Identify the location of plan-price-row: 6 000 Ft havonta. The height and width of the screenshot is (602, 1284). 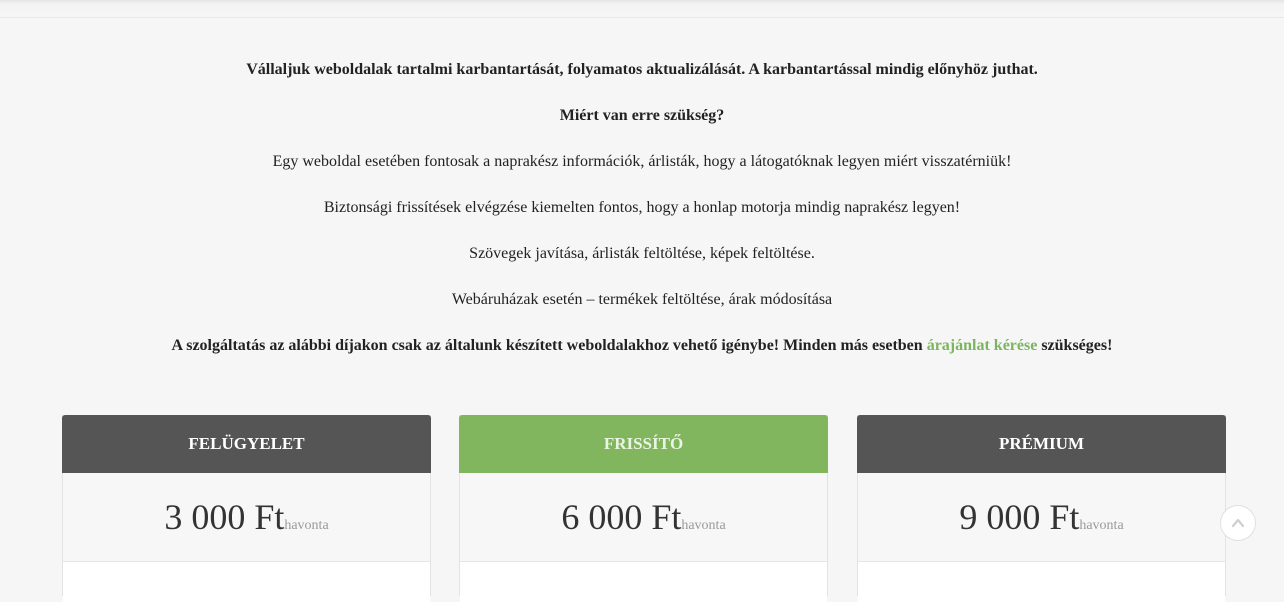
(643, 517).